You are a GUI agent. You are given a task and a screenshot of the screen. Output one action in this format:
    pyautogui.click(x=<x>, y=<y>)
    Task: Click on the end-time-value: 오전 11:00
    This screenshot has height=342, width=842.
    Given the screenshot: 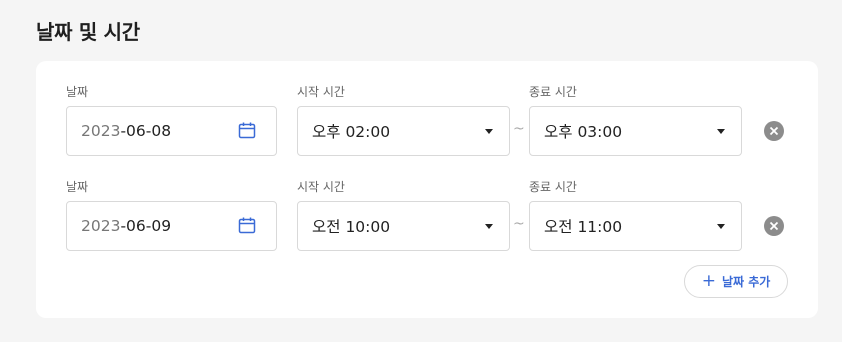 What is the action you would take?
    pyautogui.click(x=583, y=227)
    